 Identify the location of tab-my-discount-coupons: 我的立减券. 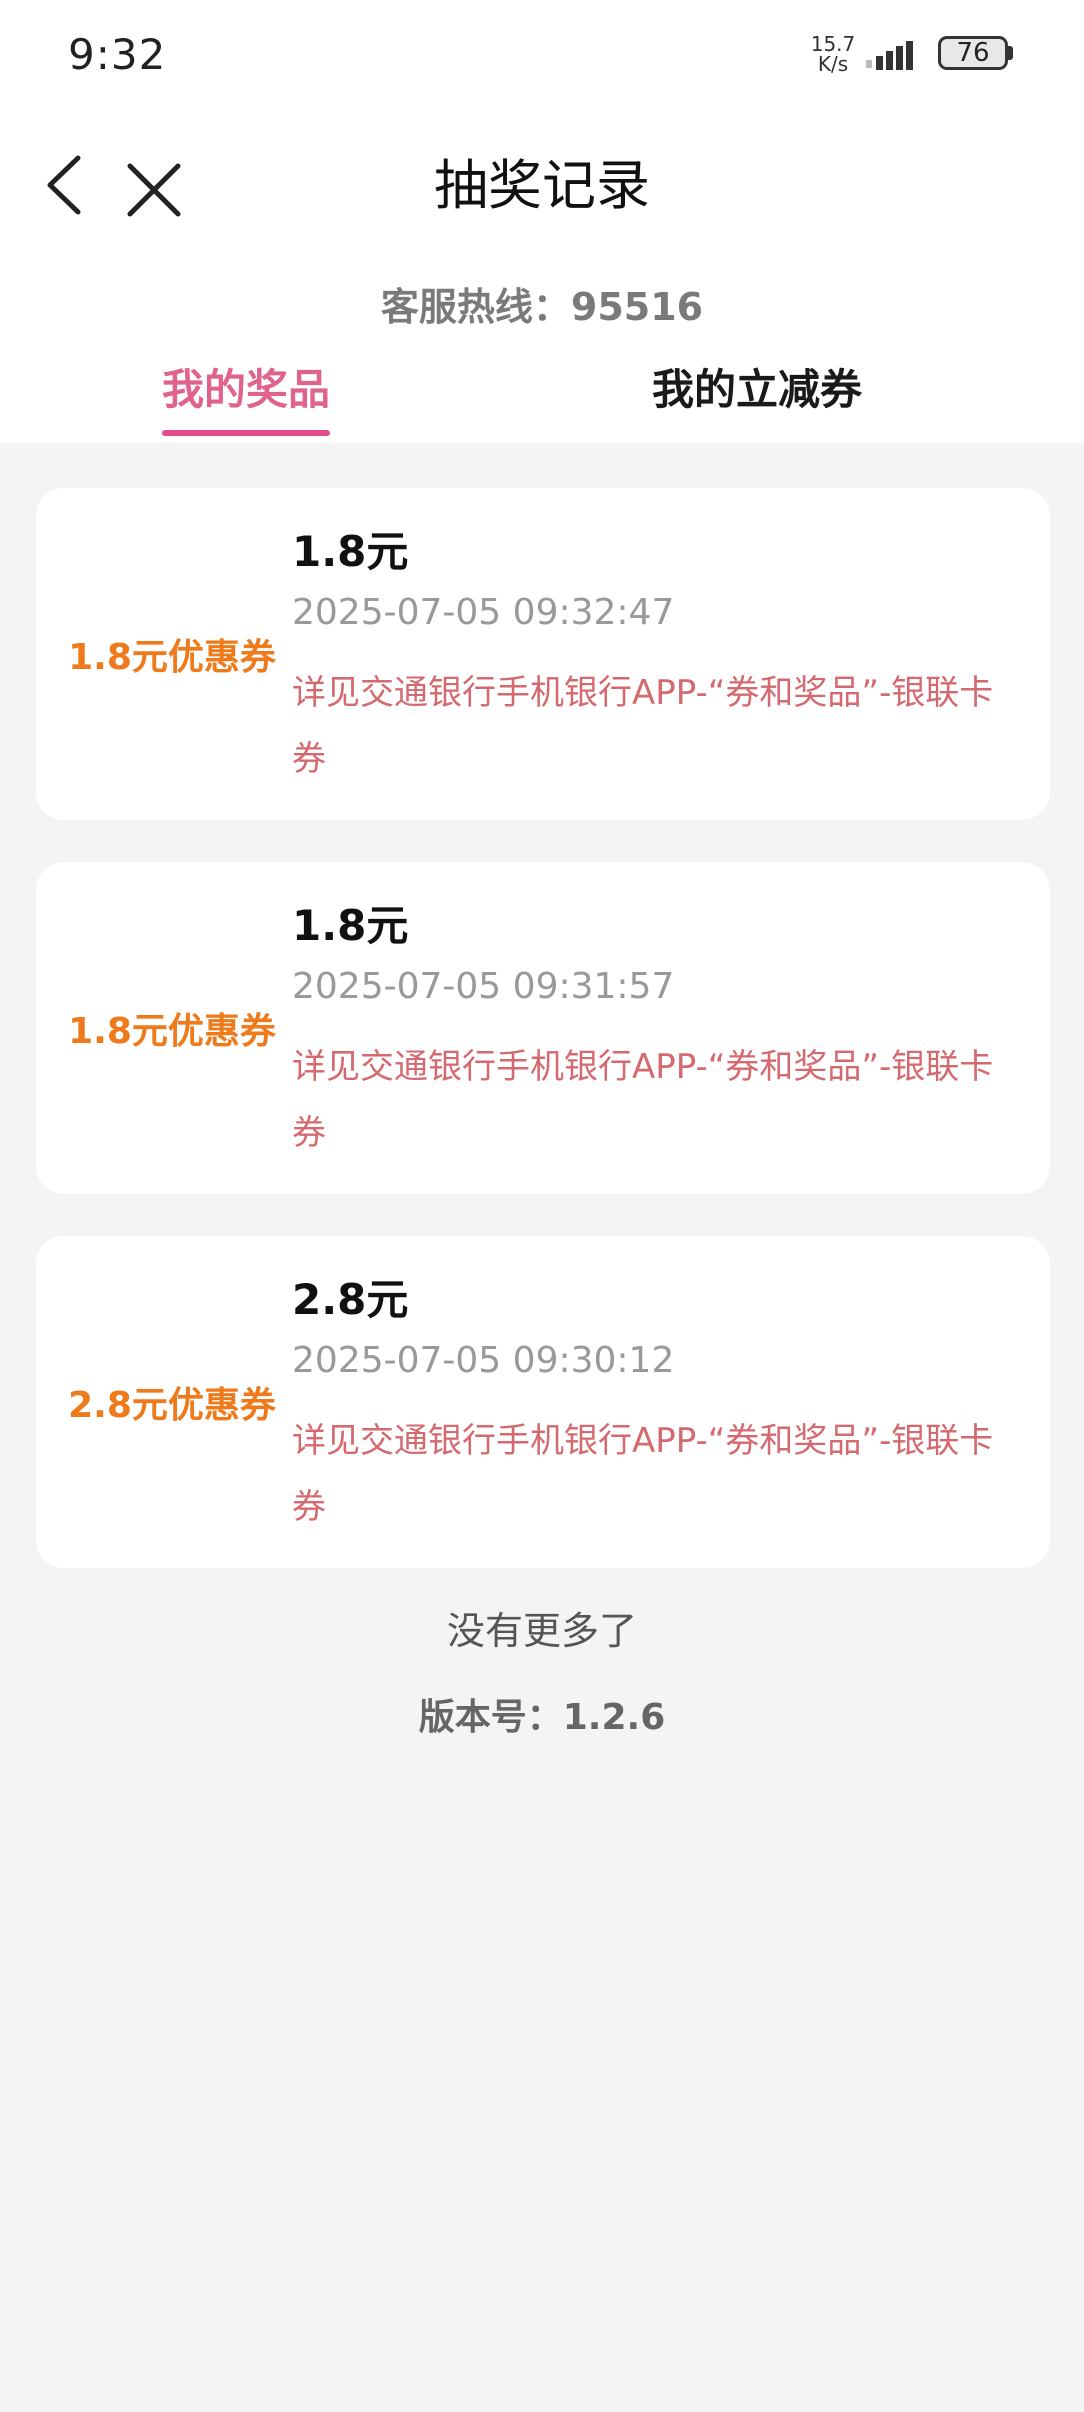
(757, 398).